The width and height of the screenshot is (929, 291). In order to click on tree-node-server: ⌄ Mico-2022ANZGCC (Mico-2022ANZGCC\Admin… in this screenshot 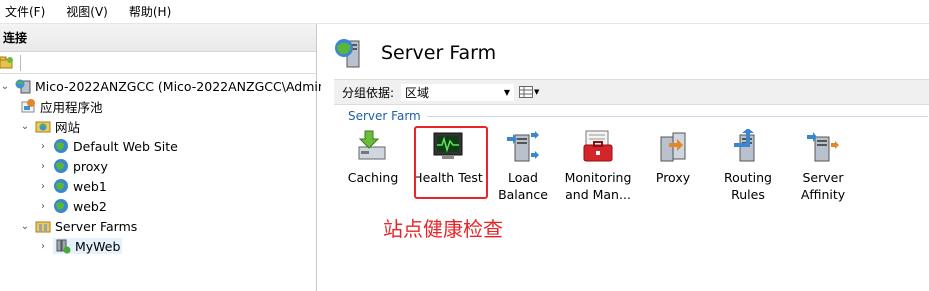, I will do `click(168, 86)`.